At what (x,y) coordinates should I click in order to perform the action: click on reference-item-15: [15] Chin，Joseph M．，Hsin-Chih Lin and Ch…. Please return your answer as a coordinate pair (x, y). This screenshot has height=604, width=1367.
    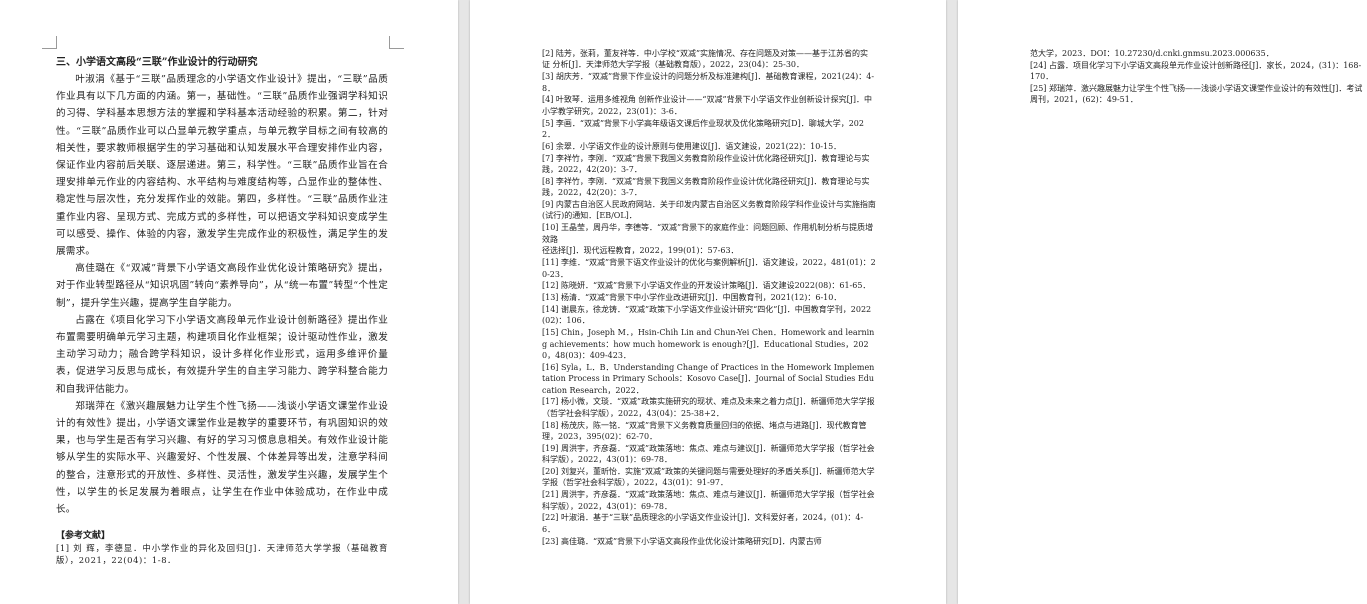
    Looking at the image, I should click on (708, 344).